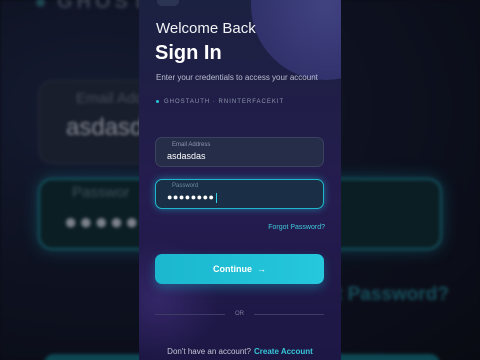 The width and height of the screenshot is (480, 360). I want to click on or-label: OR, so click(239, 314).